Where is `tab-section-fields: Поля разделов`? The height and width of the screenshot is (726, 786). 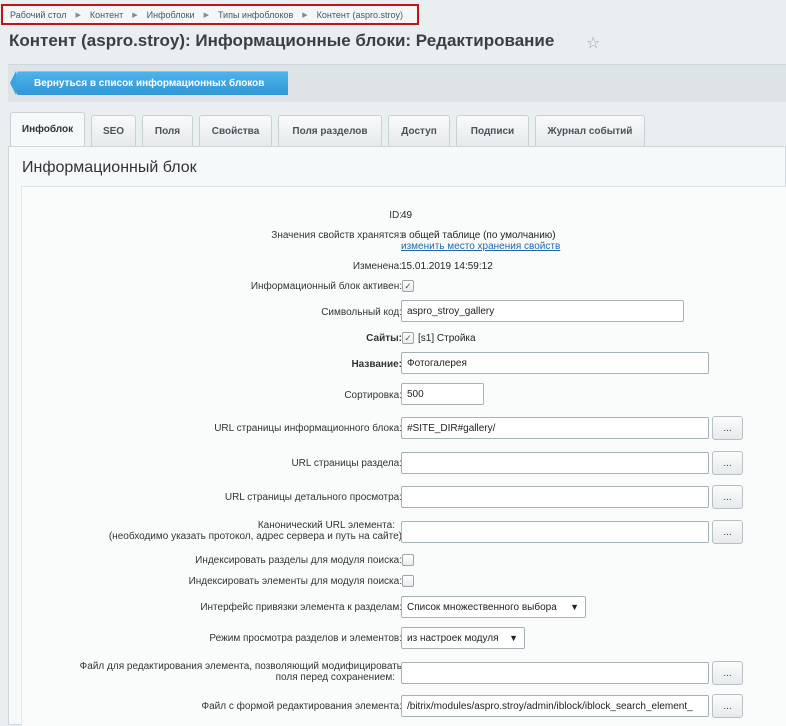 tab-section-fields: Поля разделов is located at coordinates (330, 130).